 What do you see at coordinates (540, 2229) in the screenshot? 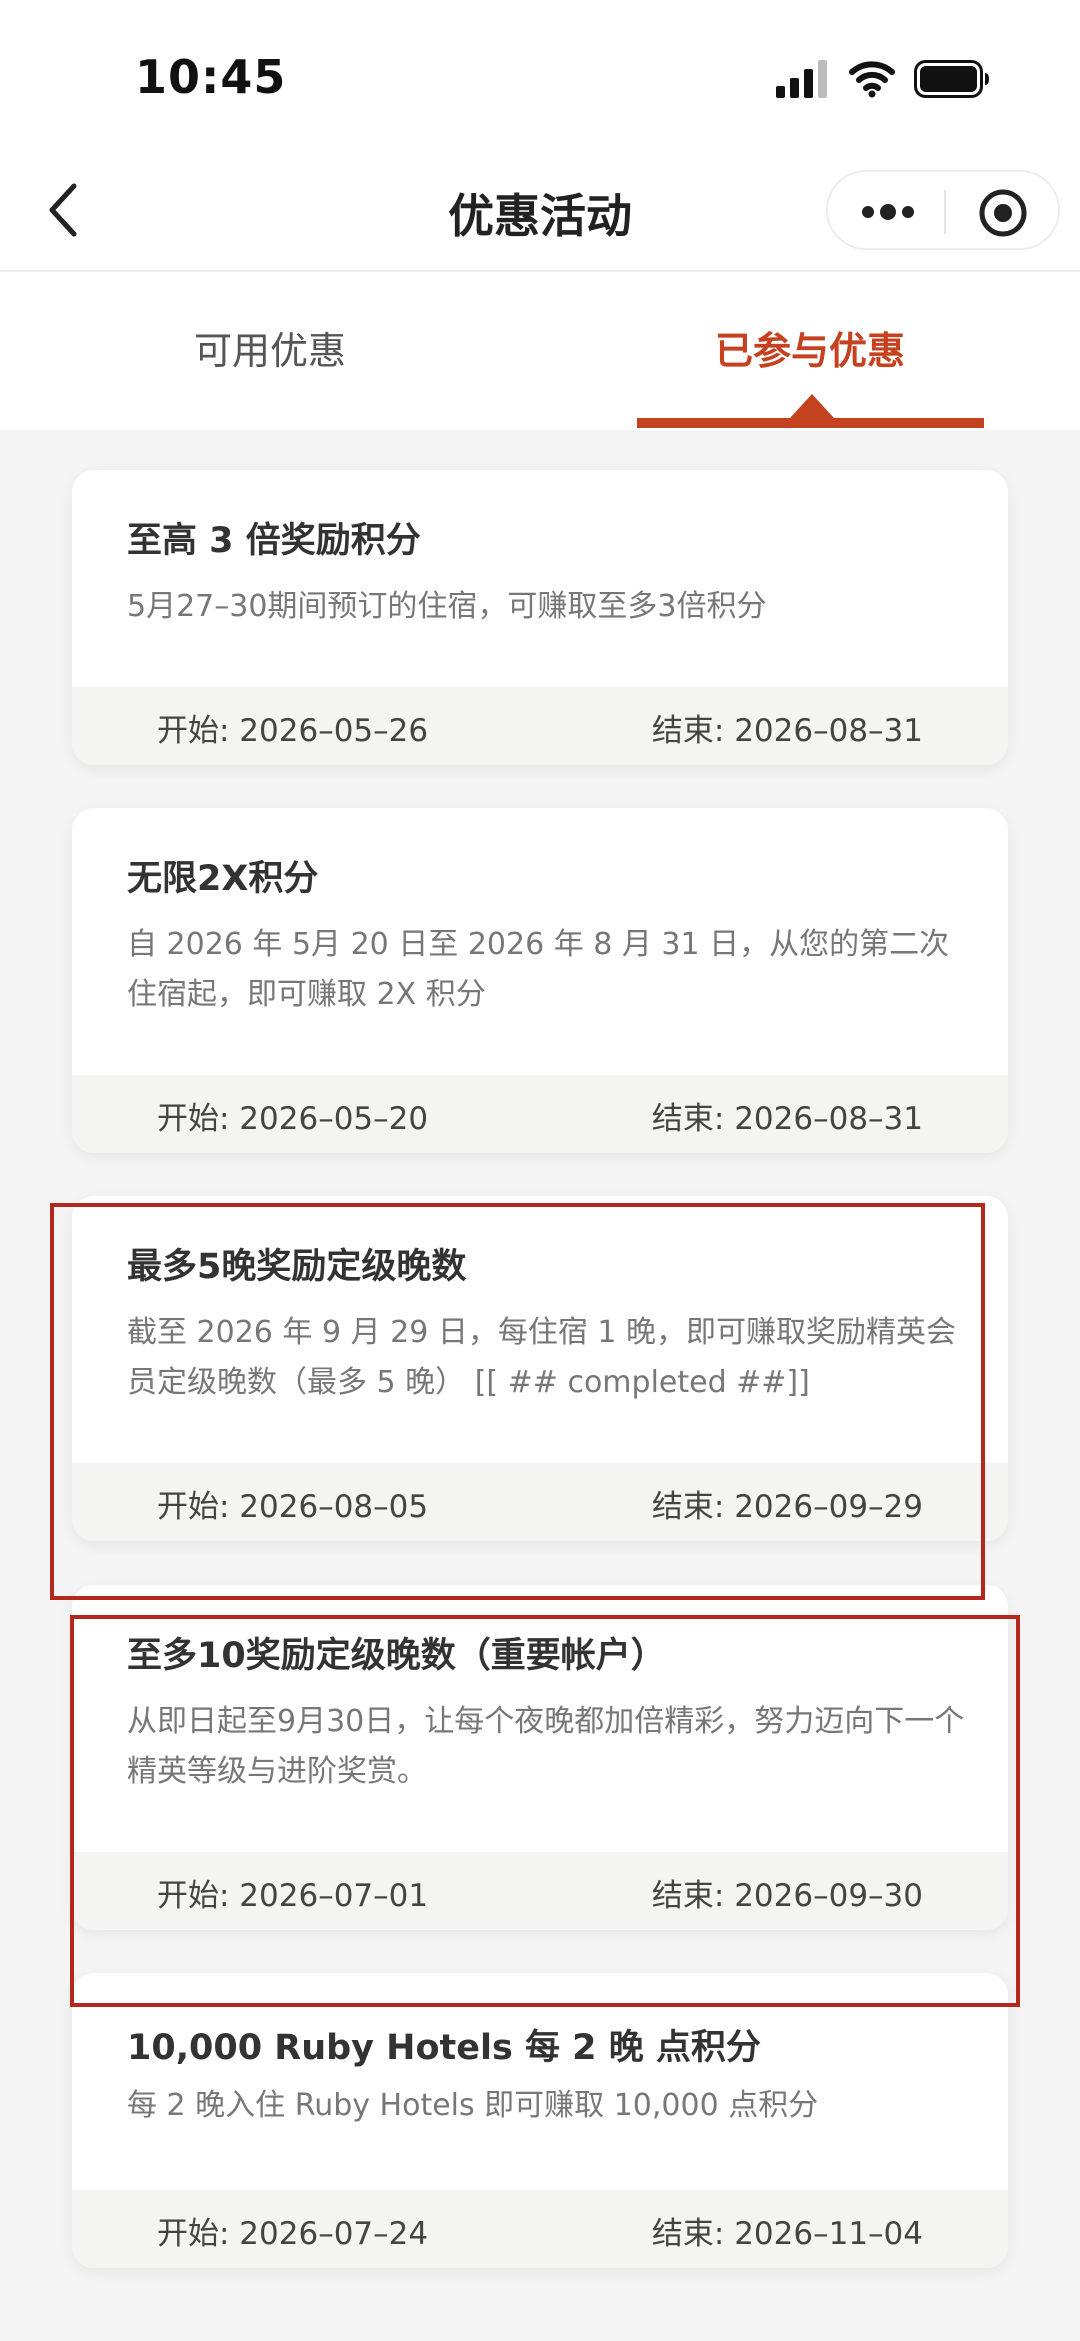
I see `promotion-dates: 开始: 2026–07–24 结束: 2026–11–04` at bounding box center [540, 2229].